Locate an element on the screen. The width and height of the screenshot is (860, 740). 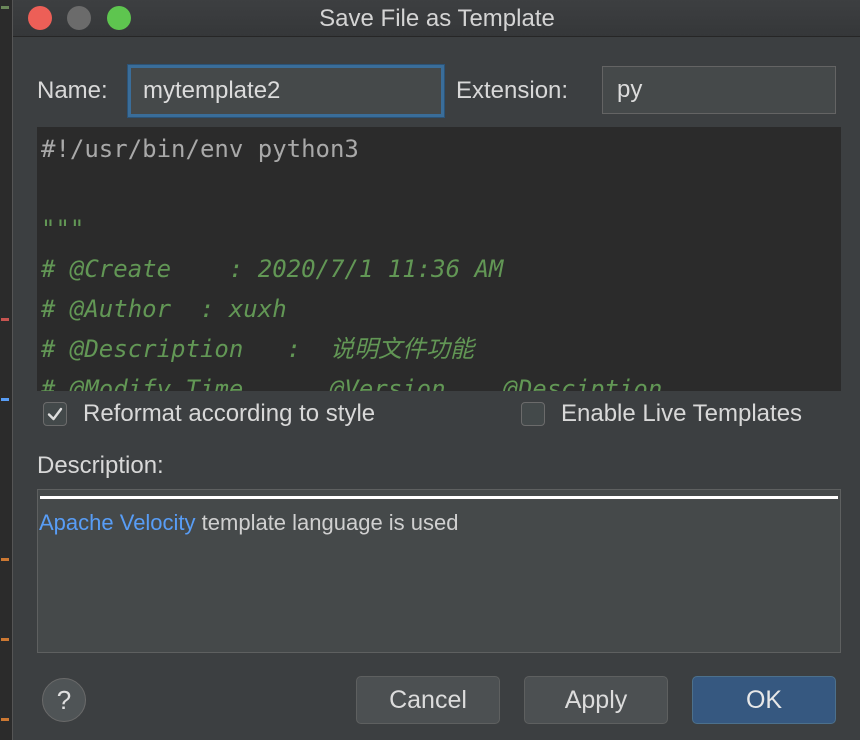
code-line: # @Author : xuxh is located at coordinates (164, 309).